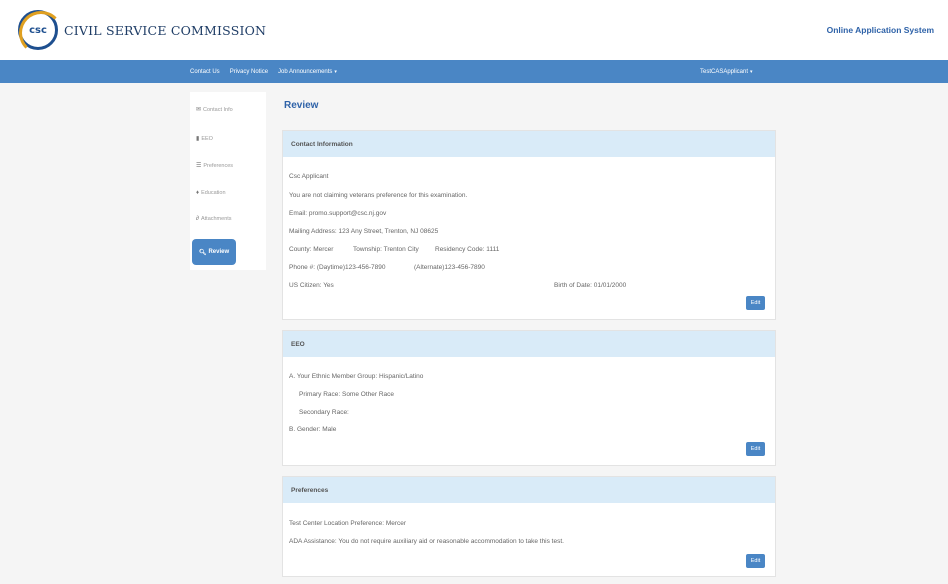 This screenshot has height=584, width=948. Describe the element at coordinates (529, 490) in the screenshot. I see `panel-heading: Preferences` at that location.